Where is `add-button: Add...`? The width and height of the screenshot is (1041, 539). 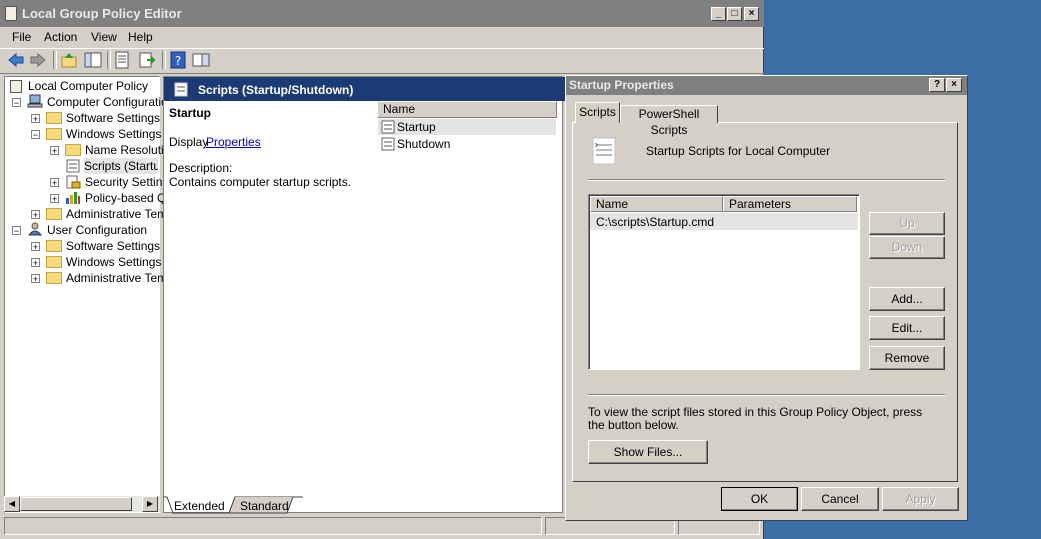 add-button: Add... is located at coordinates (907, 299).